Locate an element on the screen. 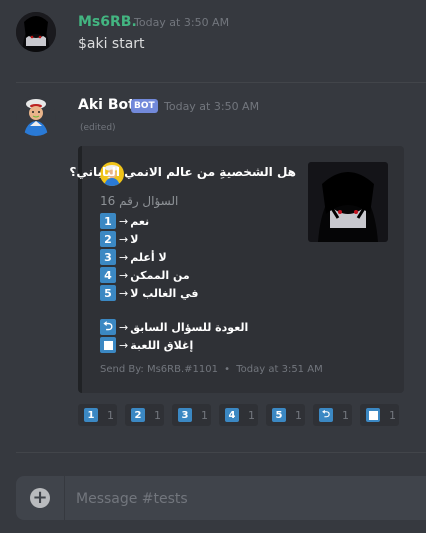 This screenshot has height=533, width=426. answer-option: 4 → من الممكن is located at coordinates (145, 275).